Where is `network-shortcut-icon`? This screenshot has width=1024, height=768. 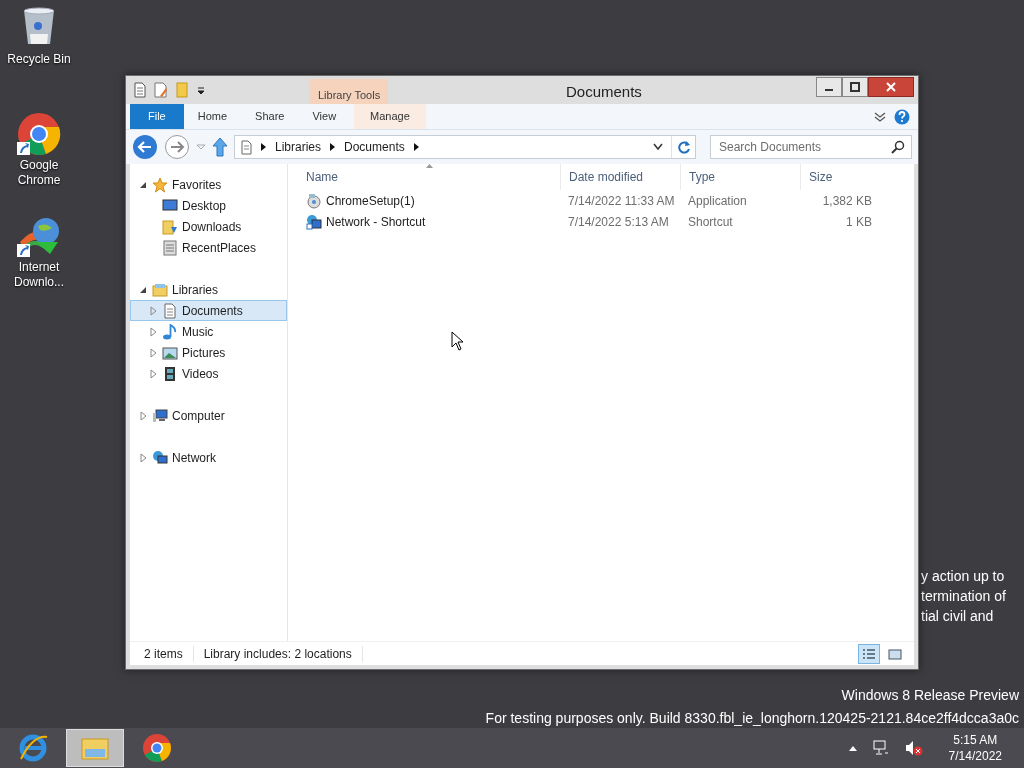 network-shortcut-icon is located at coordinates (314, 221).